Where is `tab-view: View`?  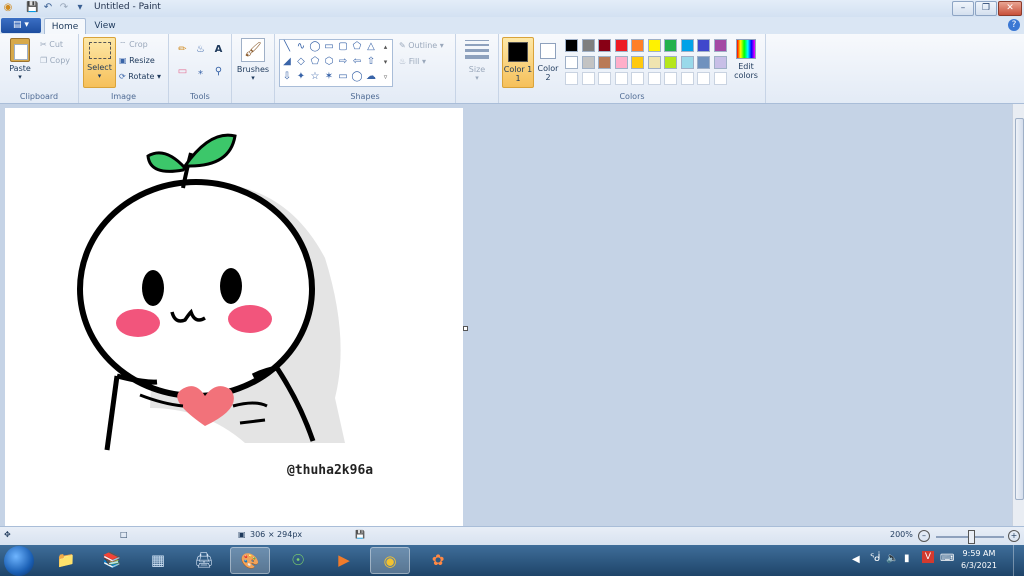
tab-view: View is located at coordinates (105, 26).